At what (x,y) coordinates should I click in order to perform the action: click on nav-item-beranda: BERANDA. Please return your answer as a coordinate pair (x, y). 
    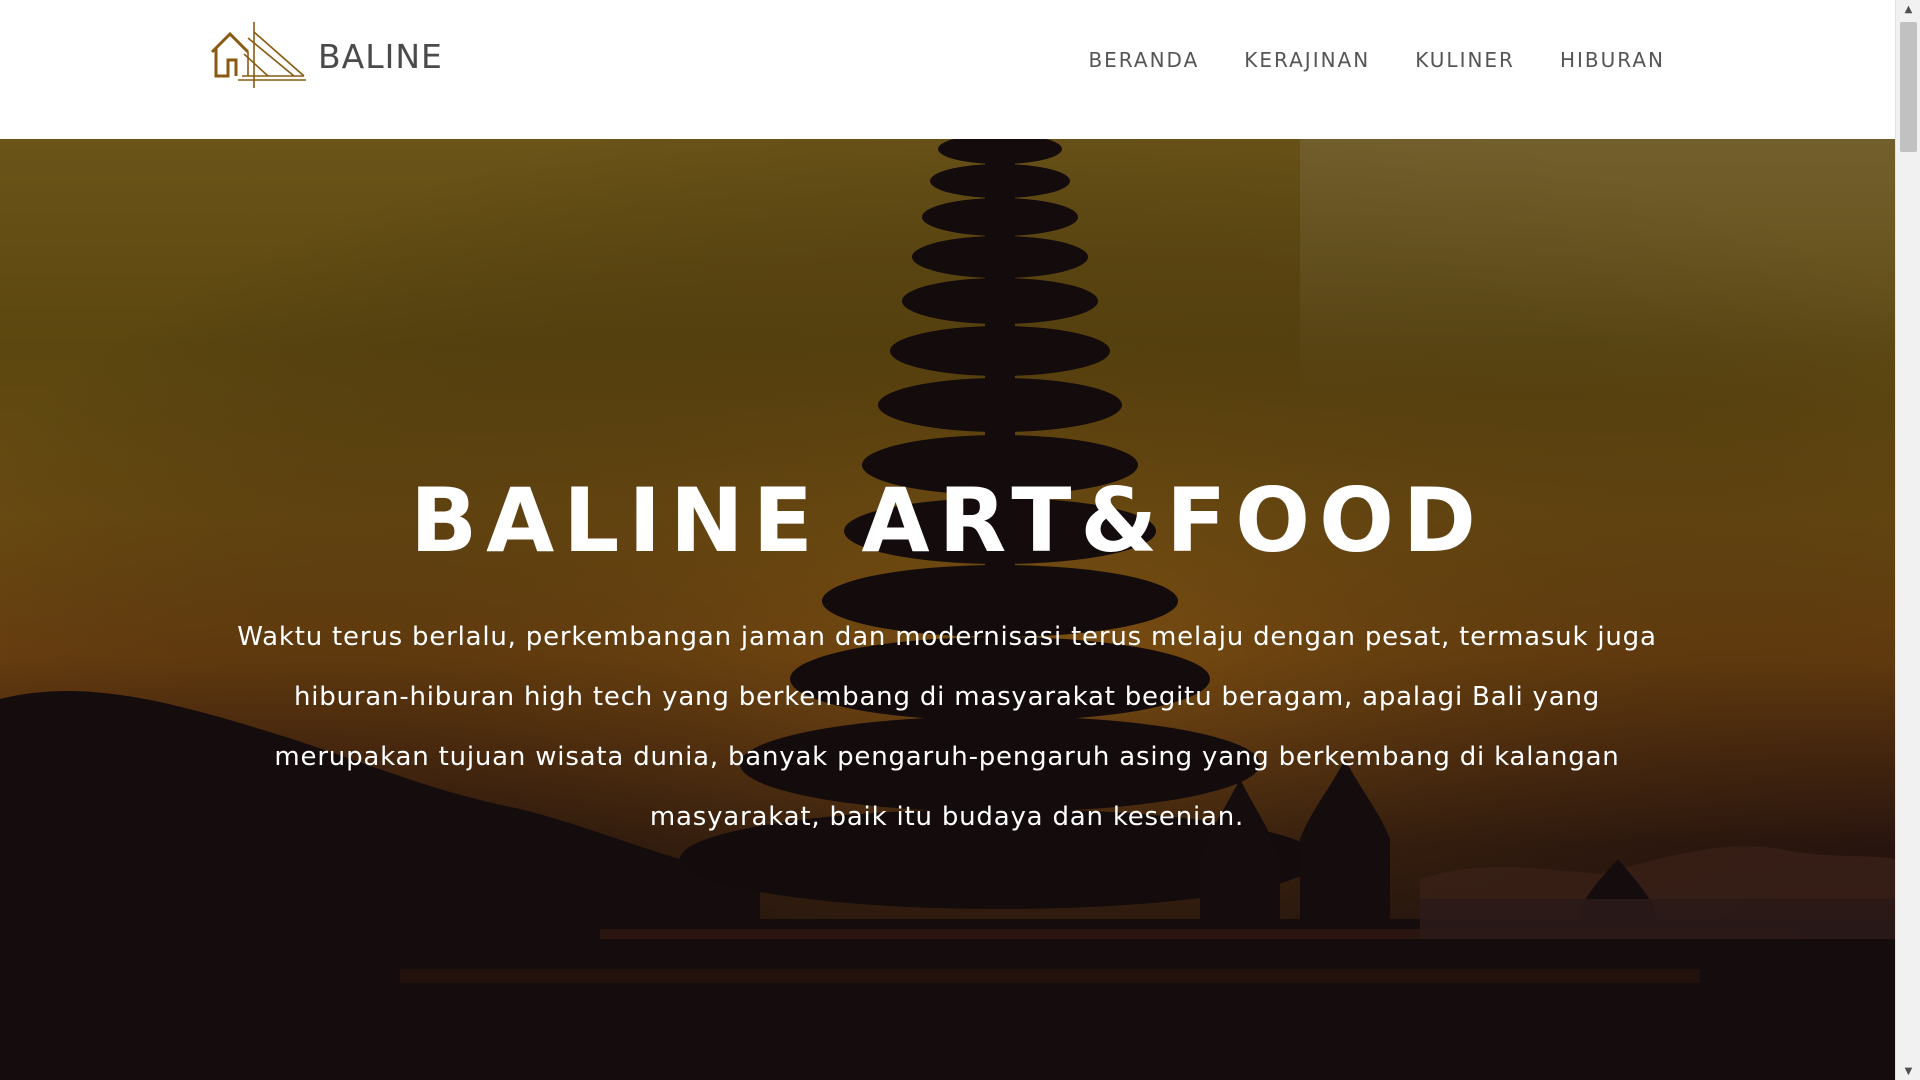
    Looking at the image, I should click on (1143, 60).